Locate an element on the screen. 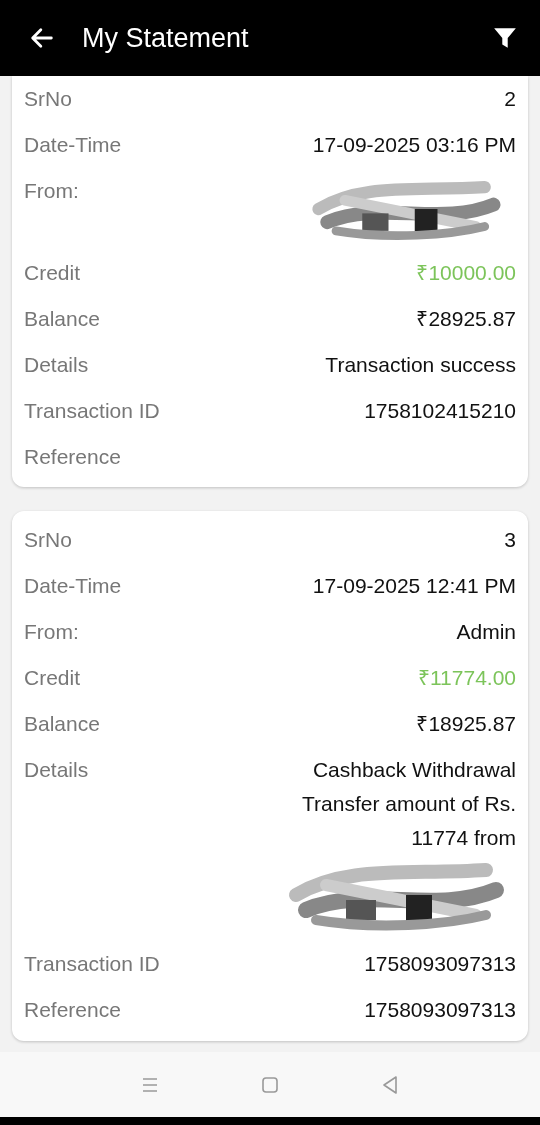 The height and width of the screenshot is (1125, 540). screen-title: My Statement is located at coordinates (166, 38).